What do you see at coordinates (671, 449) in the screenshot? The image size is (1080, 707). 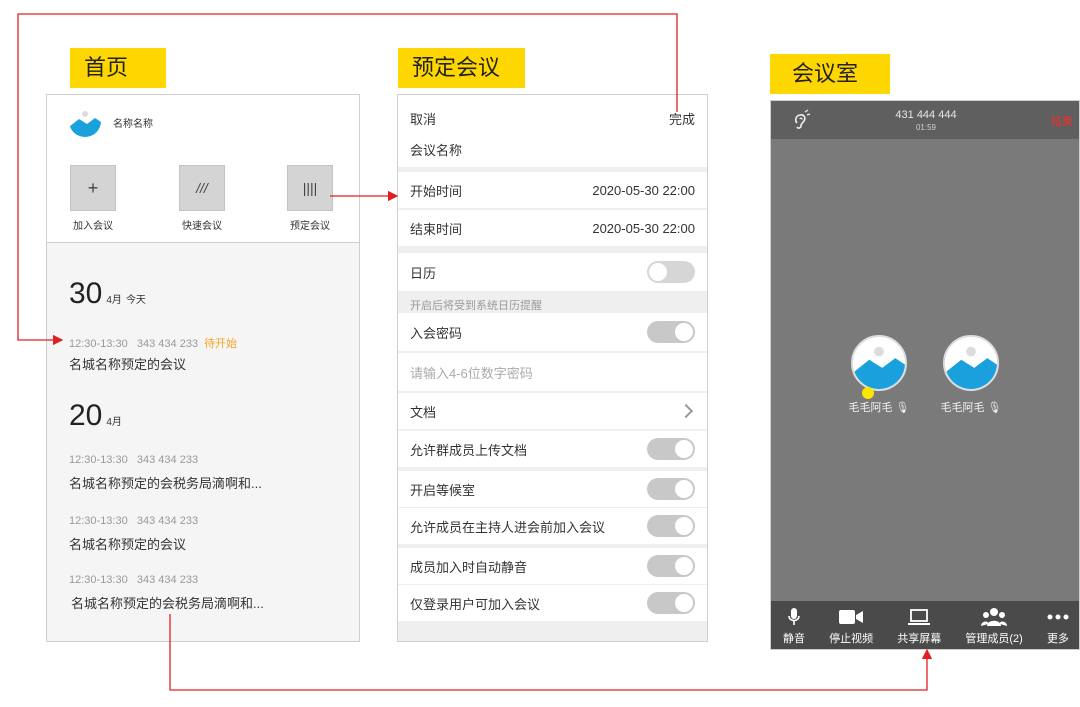 I see `allow-upload-toggle` at bounding box center [671, 449].